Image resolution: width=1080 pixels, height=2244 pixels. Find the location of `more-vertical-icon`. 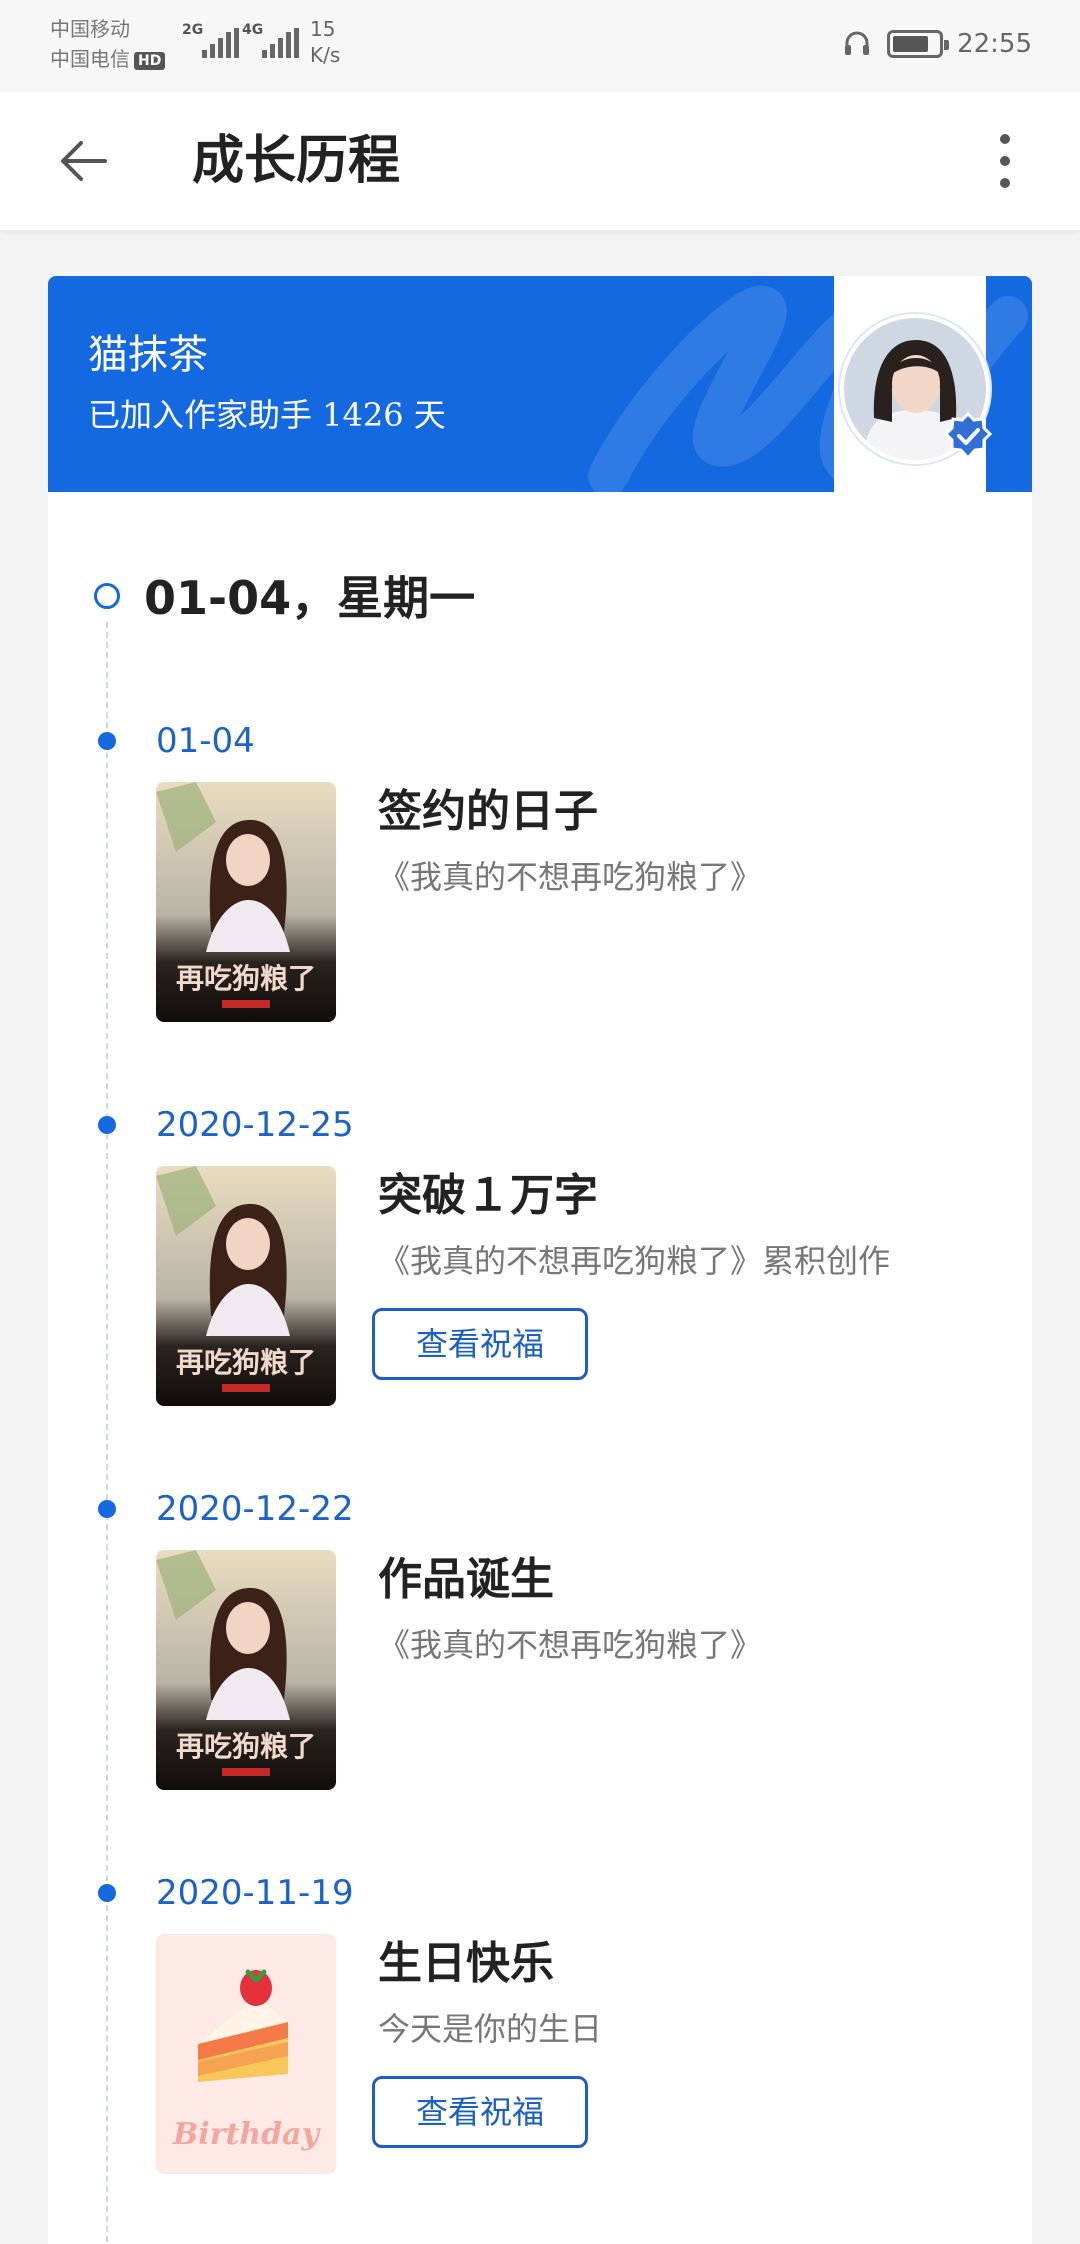

more-vertical-icon is located at coordinates (1005, 161).